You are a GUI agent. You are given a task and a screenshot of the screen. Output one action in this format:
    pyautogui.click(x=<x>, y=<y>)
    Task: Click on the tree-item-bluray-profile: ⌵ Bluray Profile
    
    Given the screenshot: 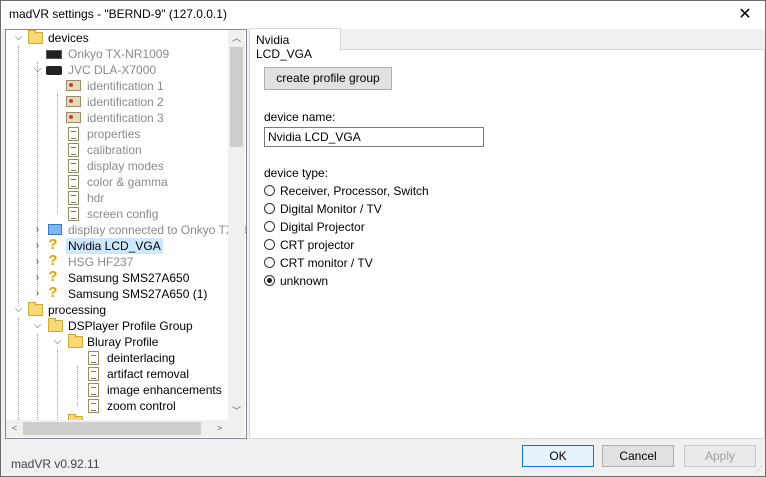 What is the action you would take?
    pyautogui.click(x=117, y=342)
    